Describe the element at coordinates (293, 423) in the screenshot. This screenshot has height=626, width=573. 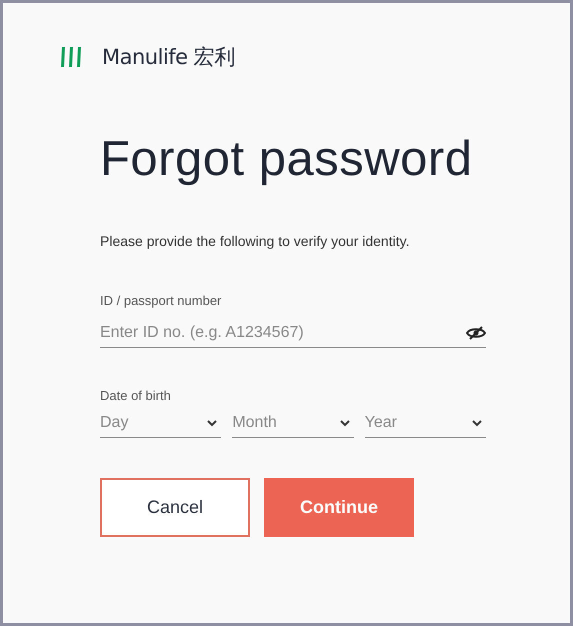
I see `select-field: Month` at that location.